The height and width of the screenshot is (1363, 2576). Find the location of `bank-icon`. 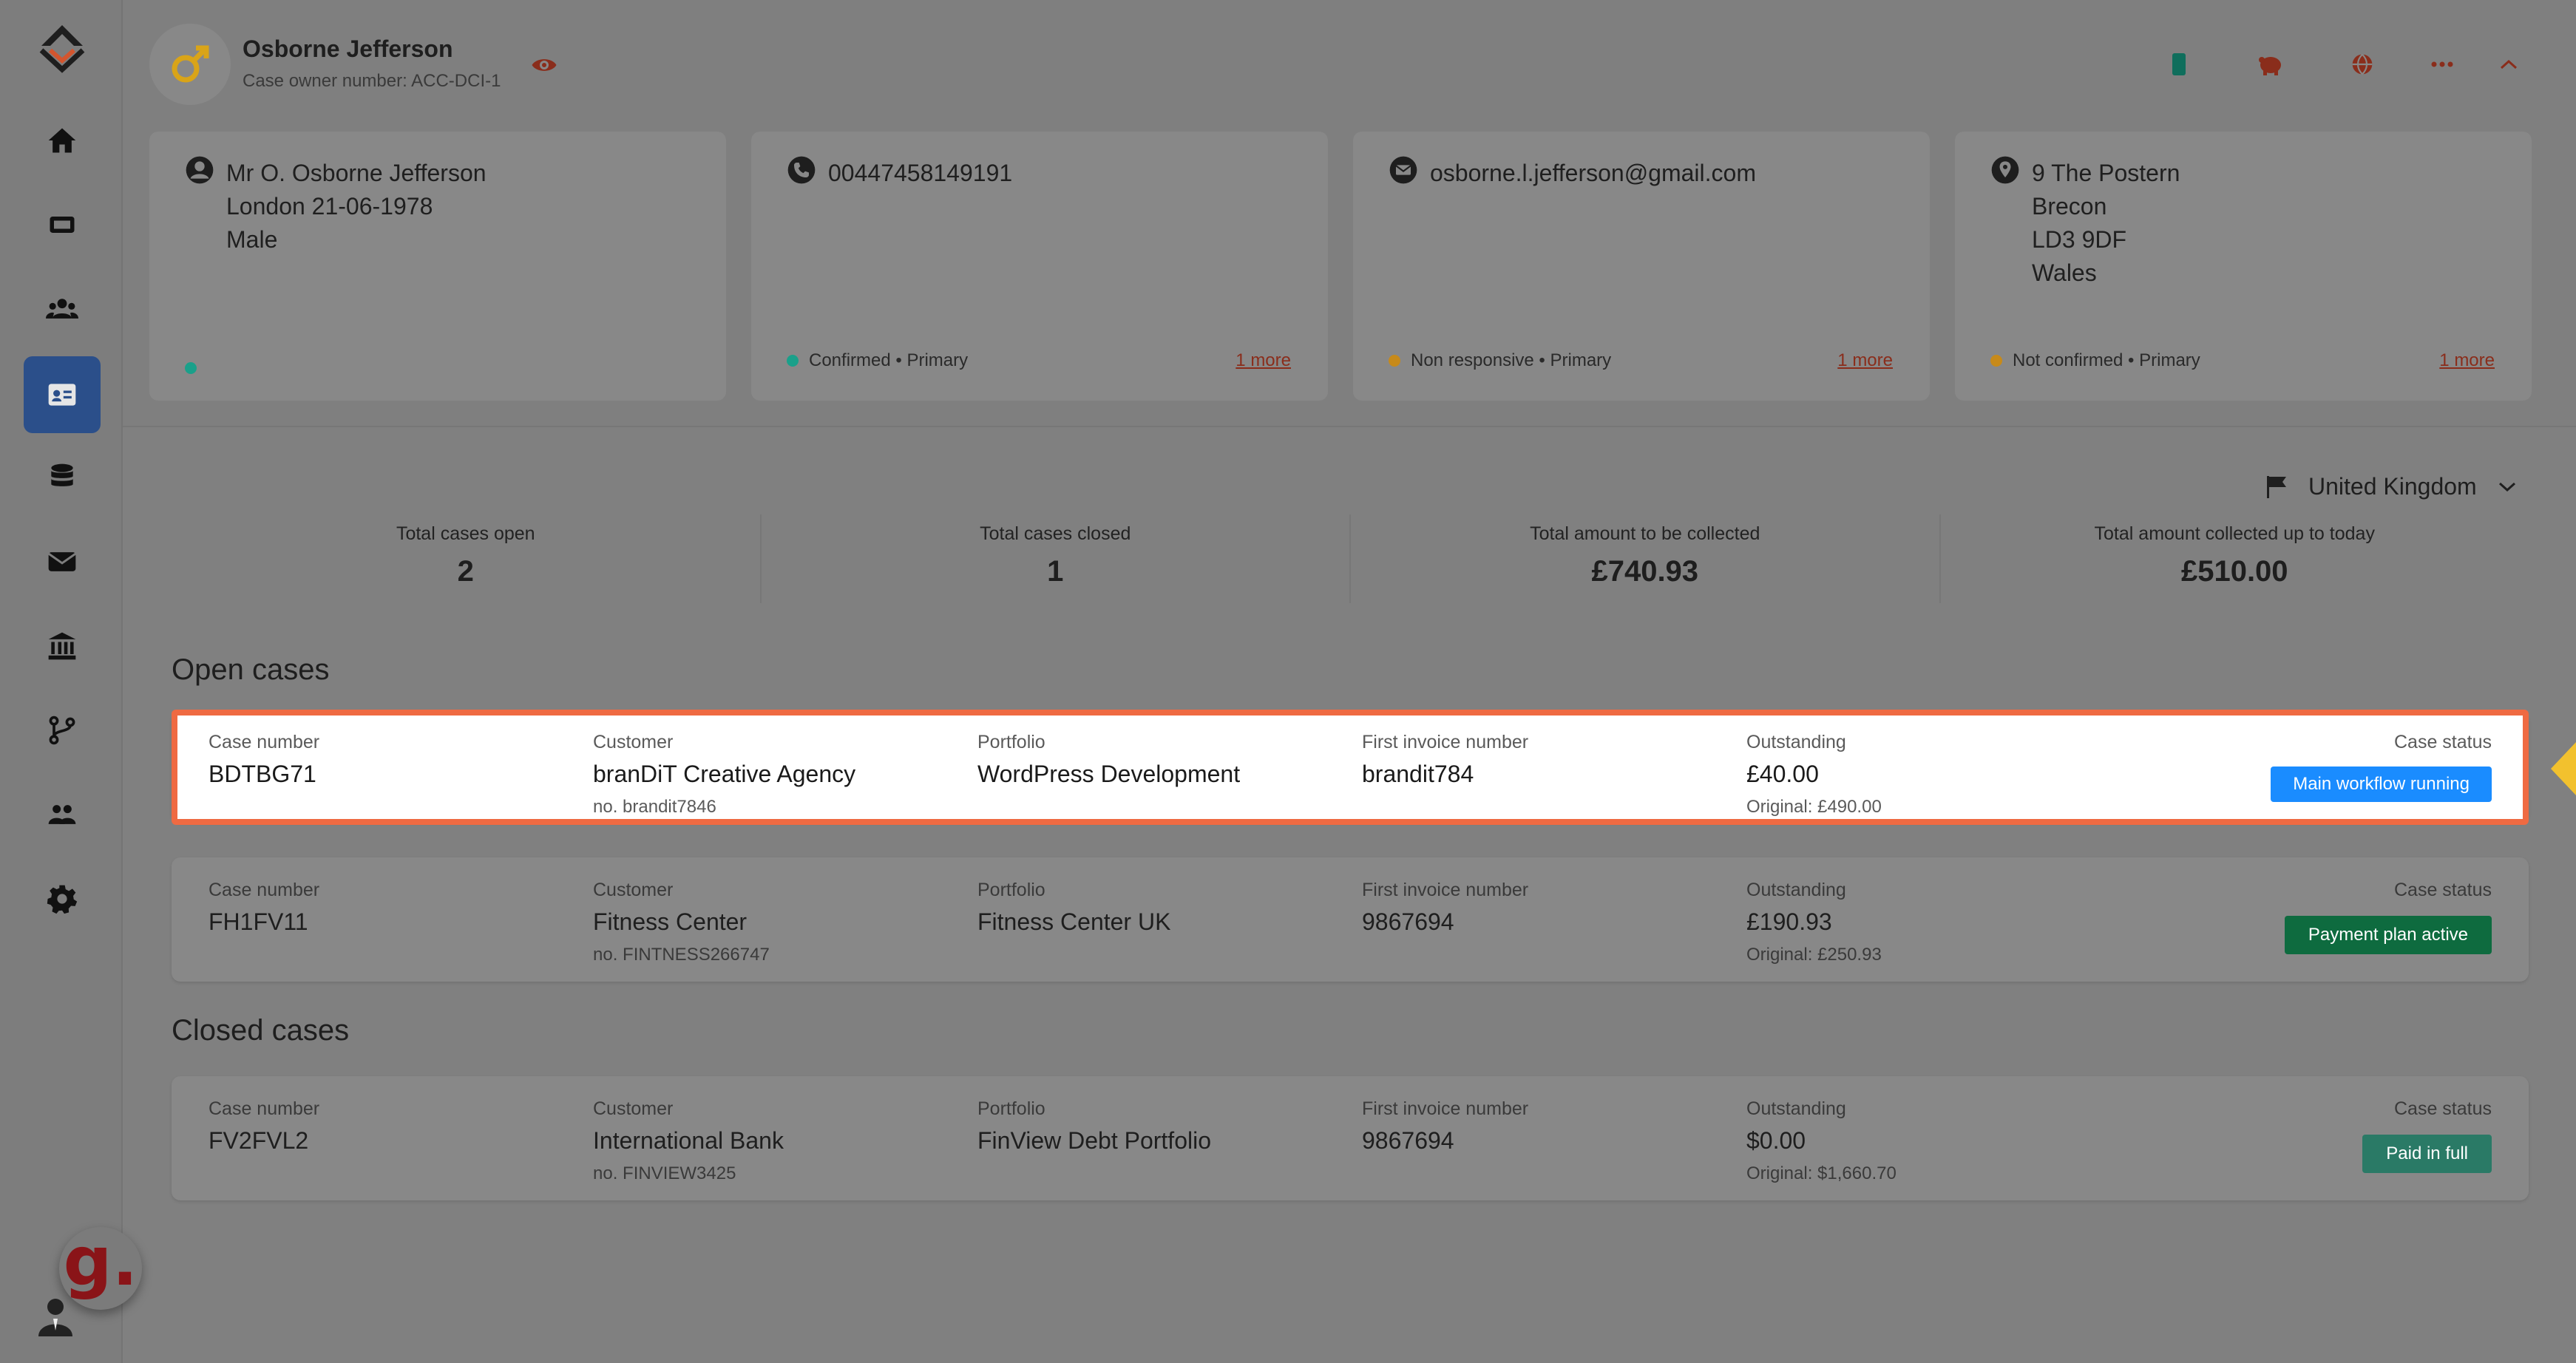

bank-icon is located at coordinates (62, 646).